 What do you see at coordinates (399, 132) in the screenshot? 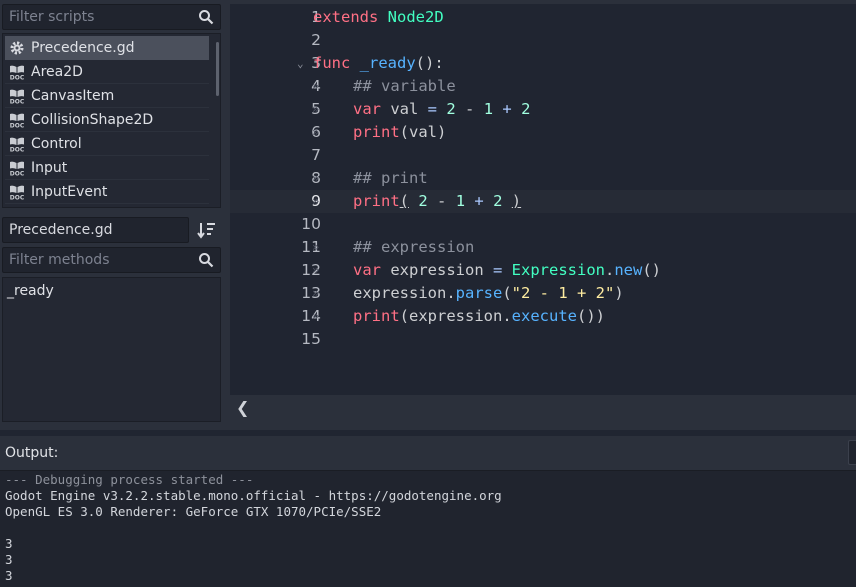
I see `code-text: print(val)` at bounding box center [399, 132].